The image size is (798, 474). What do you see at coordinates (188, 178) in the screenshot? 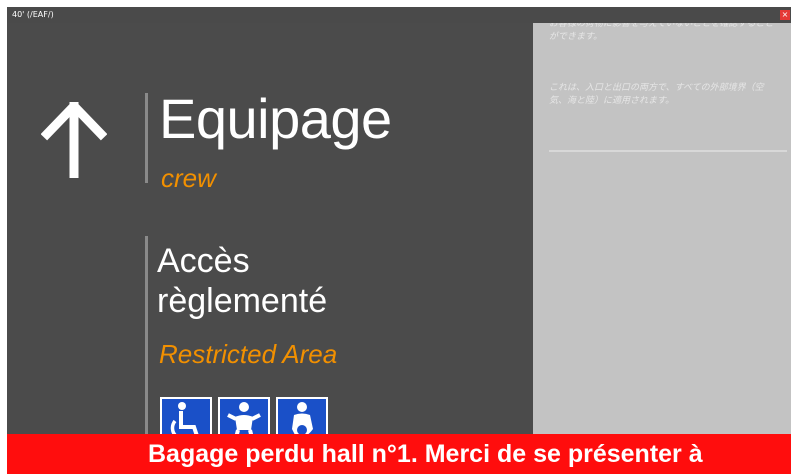
I see `heading-crew-en: crew` at bounding box center [188, 178].